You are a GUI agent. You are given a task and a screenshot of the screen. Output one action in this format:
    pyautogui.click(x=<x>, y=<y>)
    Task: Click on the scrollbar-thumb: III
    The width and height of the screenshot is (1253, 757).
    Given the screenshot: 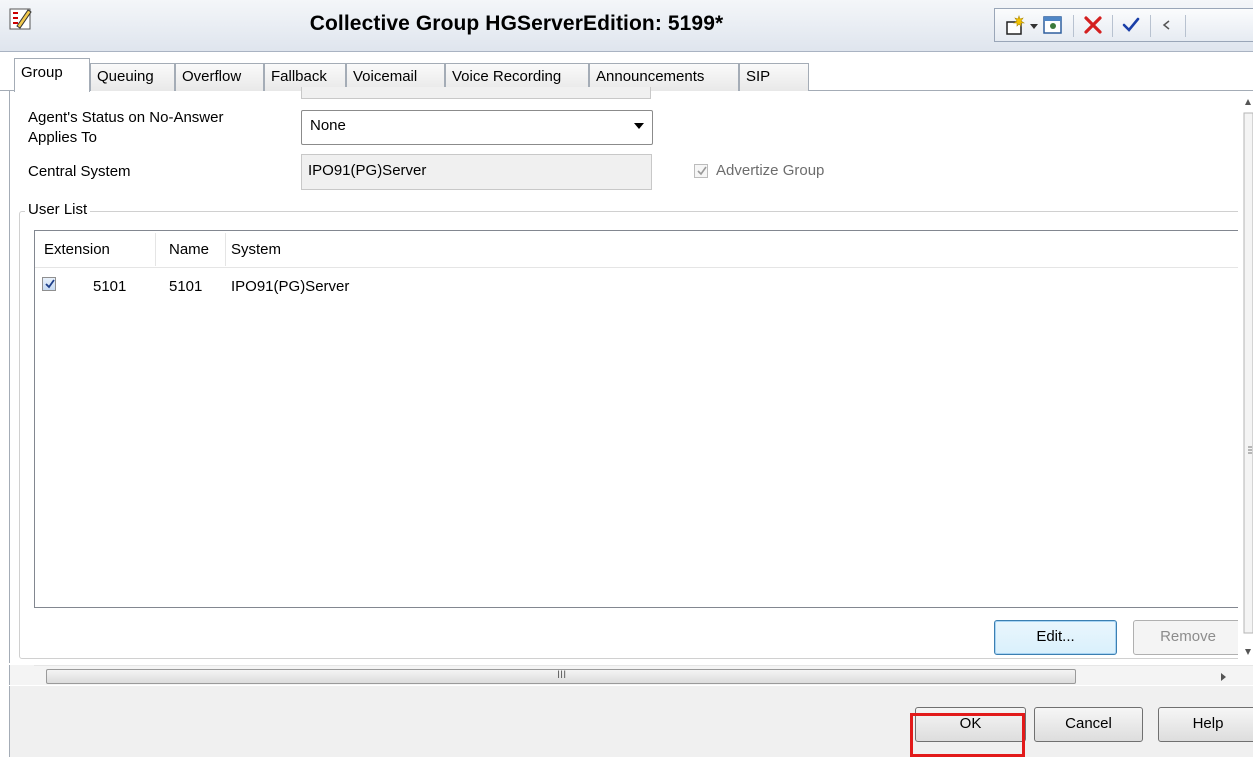 What is the action you would take?
    pyautogui.click(x=561, y=676)
    